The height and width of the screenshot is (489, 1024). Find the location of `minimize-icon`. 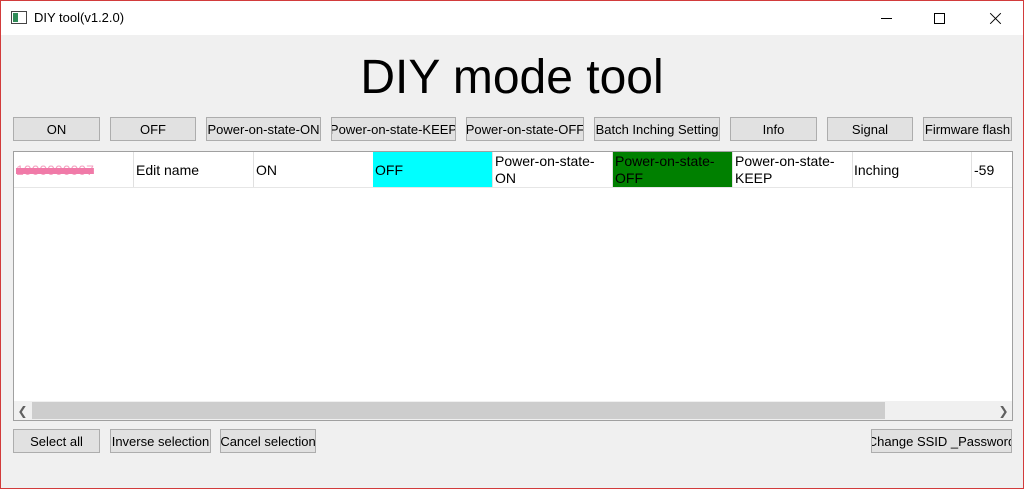

minimize-icon is located at coordinates (886, 18).